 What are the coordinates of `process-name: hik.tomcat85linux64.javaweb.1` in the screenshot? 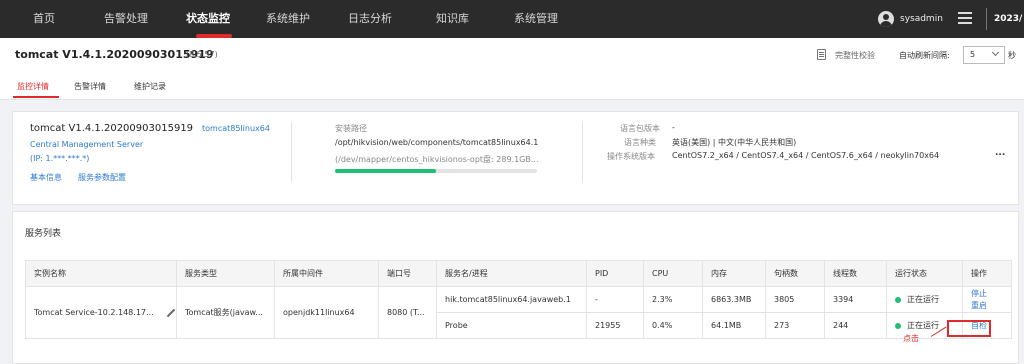 It's located at (511, 299).